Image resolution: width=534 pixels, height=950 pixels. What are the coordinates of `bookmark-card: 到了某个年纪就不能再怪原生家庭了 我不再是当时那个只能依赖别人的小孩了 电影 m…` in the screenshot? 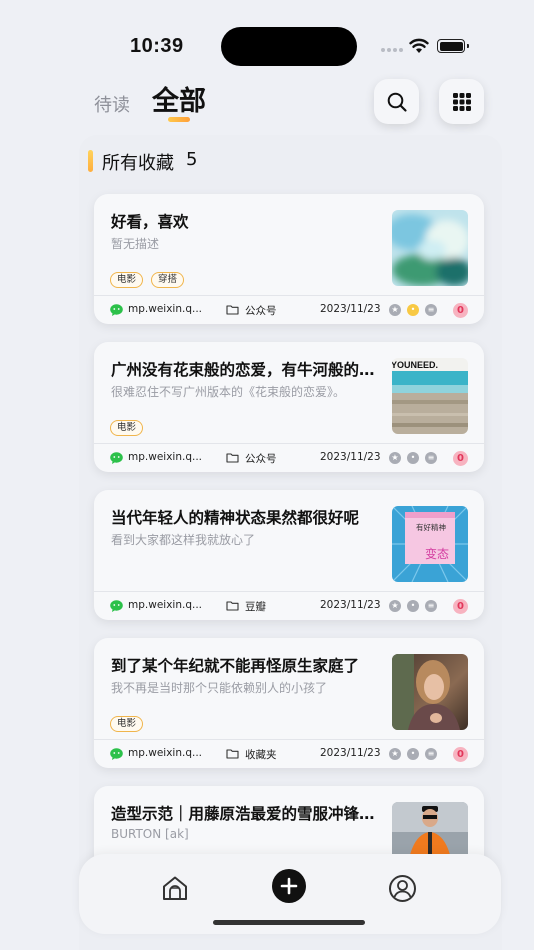 It's located at (289, 703).